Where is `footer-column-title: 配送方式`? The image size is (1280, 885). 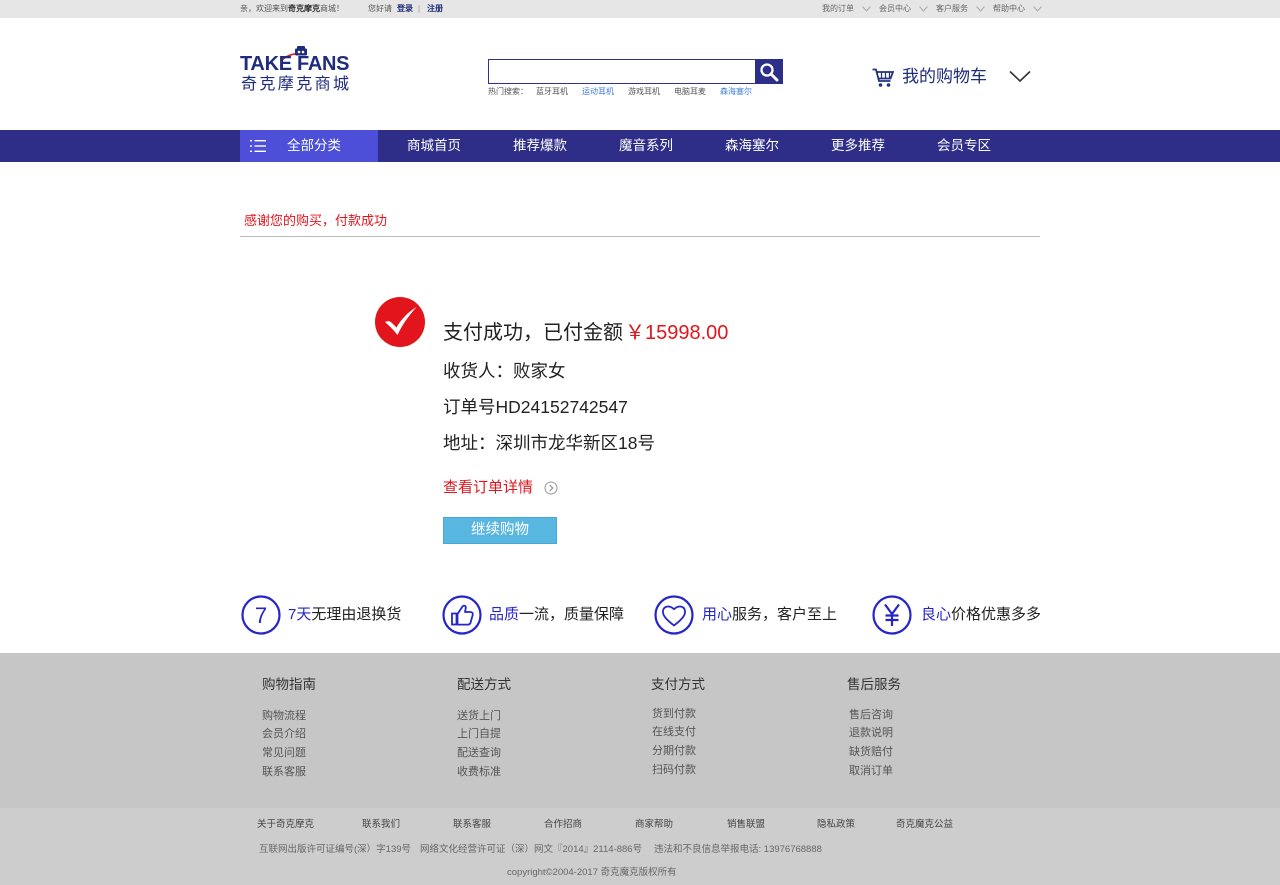
footer-column-title: 配送方式 is located at coordinates (484, 684).